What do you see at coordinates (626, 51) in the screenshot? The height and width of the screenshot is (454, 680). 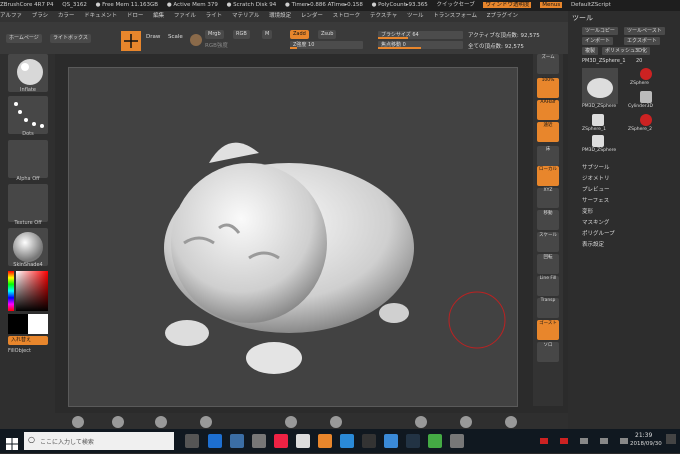 I see `polymesh-button: ポリメッシュ3D化` at bounding box center [626, 51].